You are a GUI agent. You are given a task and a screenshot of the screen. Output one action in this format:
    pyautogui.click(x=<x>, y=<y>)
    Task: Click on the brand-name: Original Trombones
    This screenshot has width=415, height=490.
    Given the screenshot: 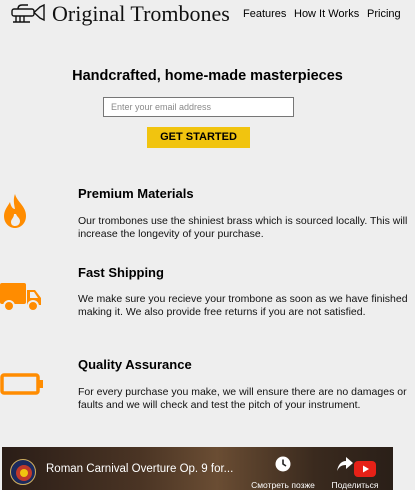 What is the action you would take?
    pyautogui.click(x=141, y=13)
    